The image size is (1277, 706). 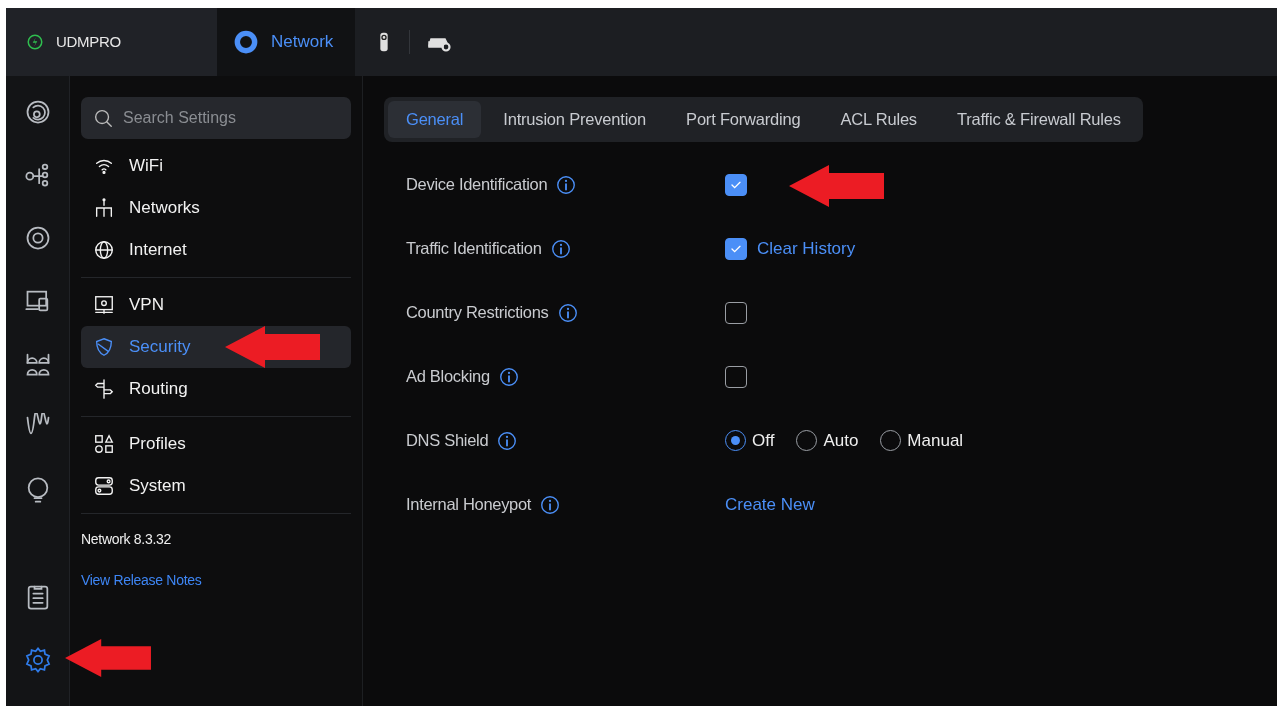 What do you see at coordinates (141, 580) in the screenshot?
I see `release-notes-link: View Release Notes` at bounding box center [141, 580].